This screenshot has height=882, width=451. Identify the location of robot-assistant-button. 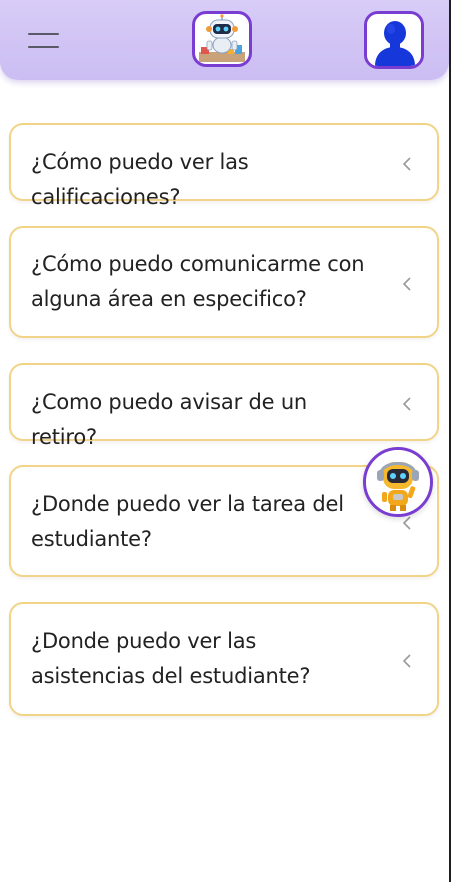
(398, 482).